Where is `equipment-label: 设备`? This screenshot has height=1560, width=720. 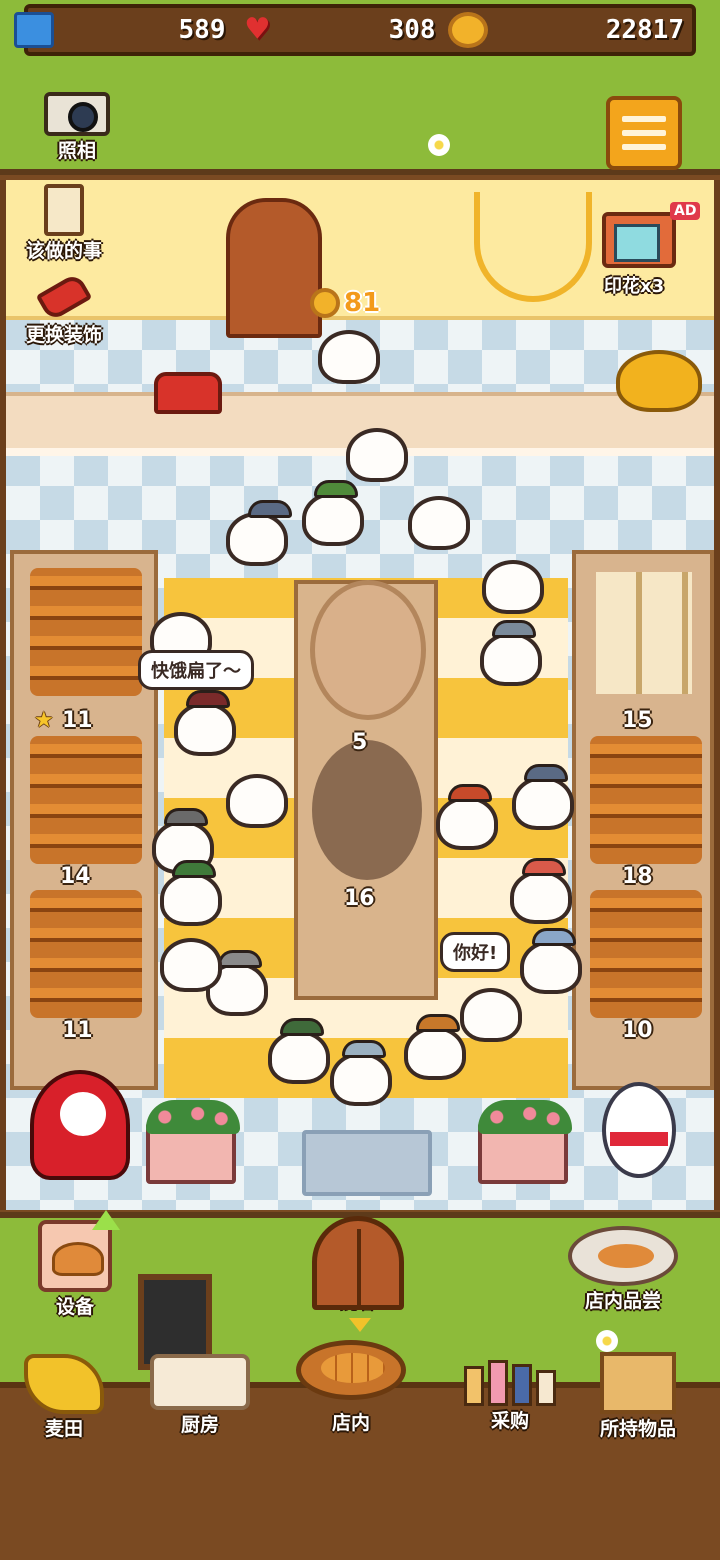
equipment-label: 设备 is located at coordinates (74, 1307).